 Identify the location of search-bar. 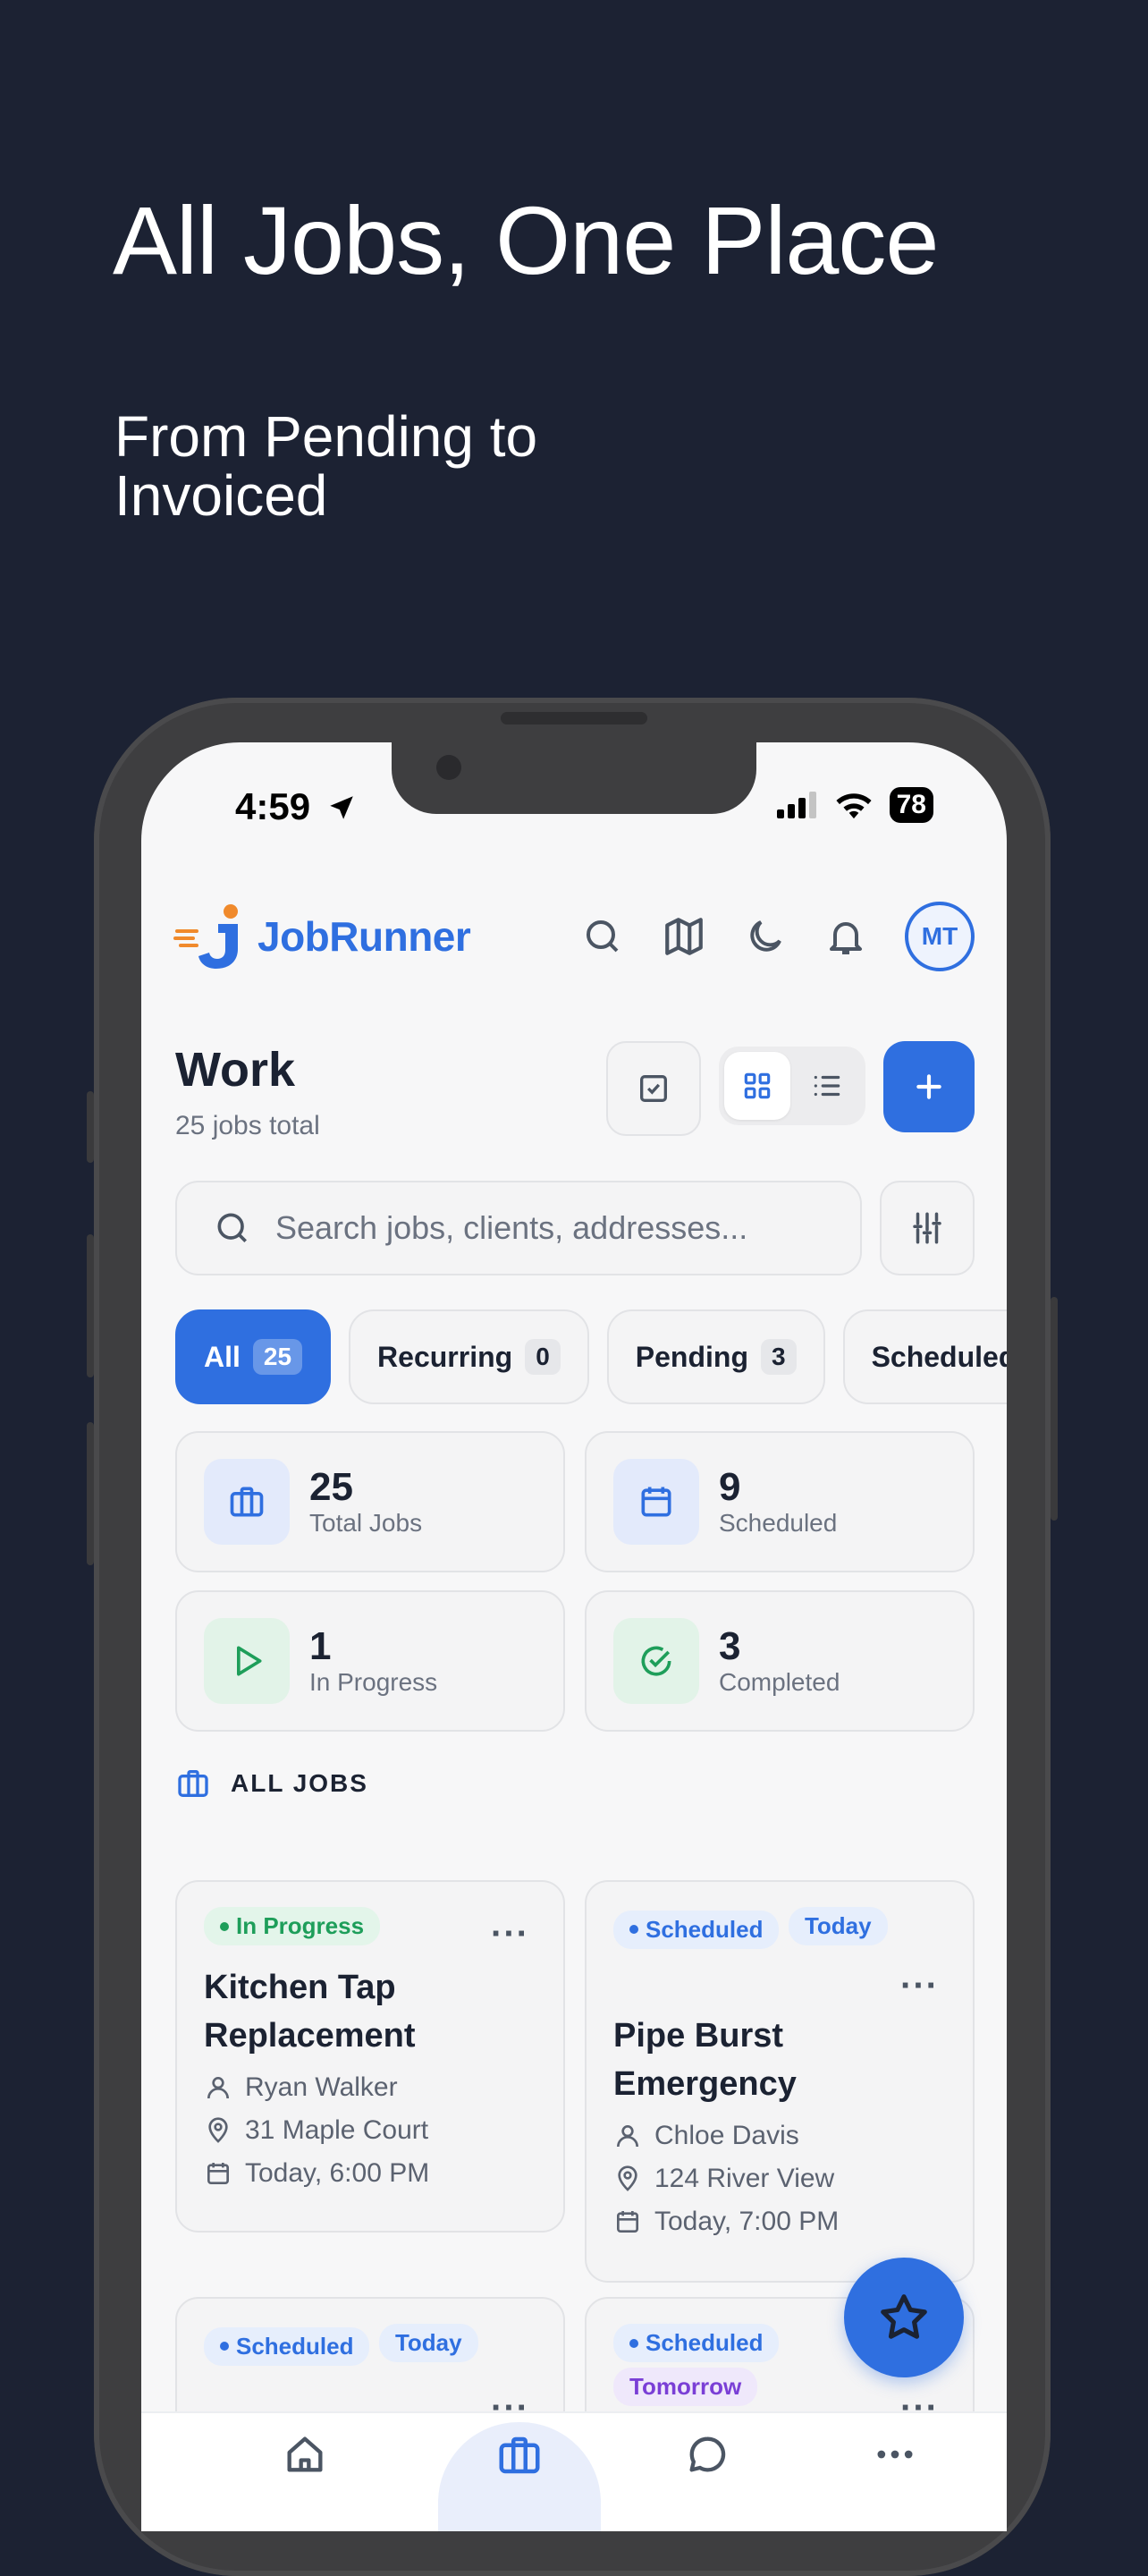
(518, 1228).